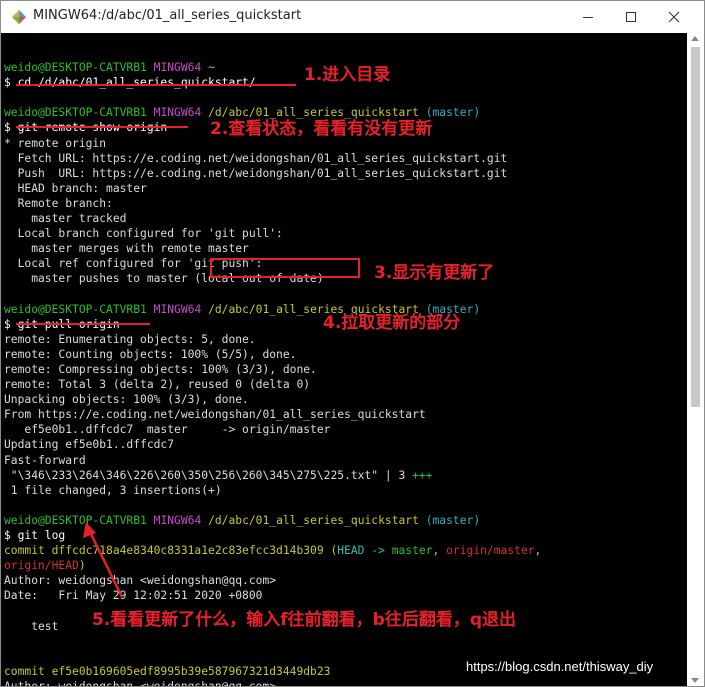 This screenshot has width=705, height=687. Describe the element at coordinates (304, 620) in the screenshot. I see `annotation-step5: 5.看看更新了什么，输入f往前翻看，b往后翻看，q退出` at that location.